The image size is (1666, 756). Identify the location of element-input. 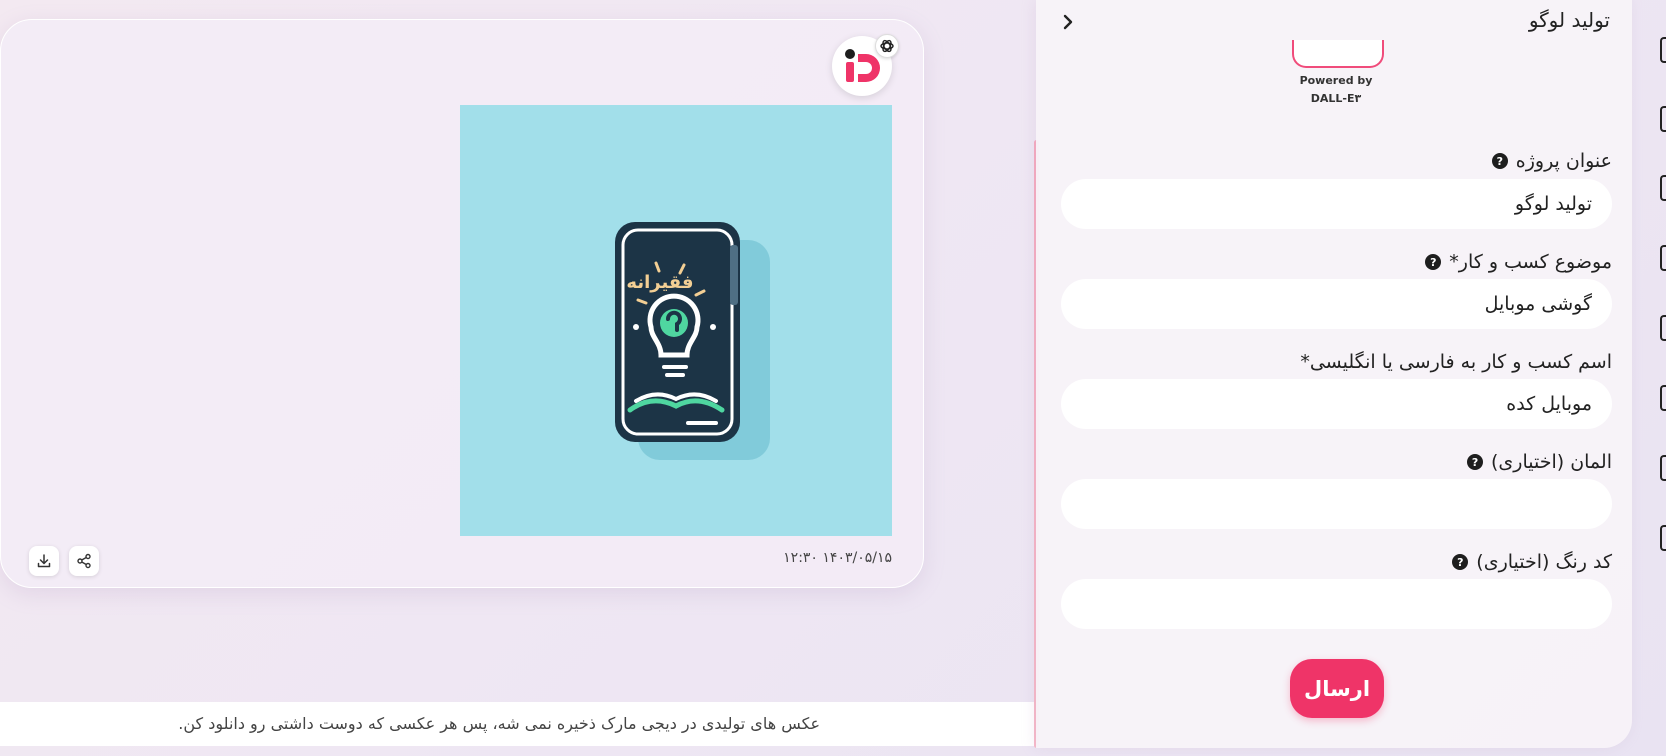
(1336, 504).